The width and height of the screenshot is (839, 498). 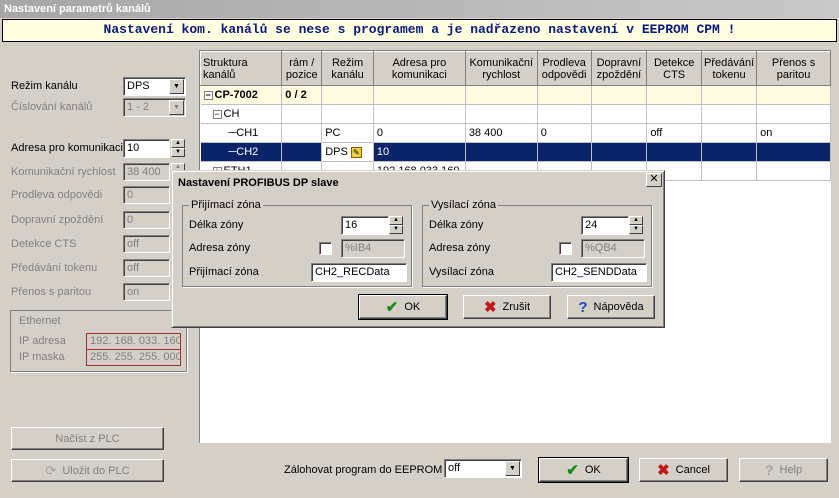 What do you see at coordinates (783, 470) in the screenshot?
I see `help-button: ? Help` at bounding box center [783, 470].